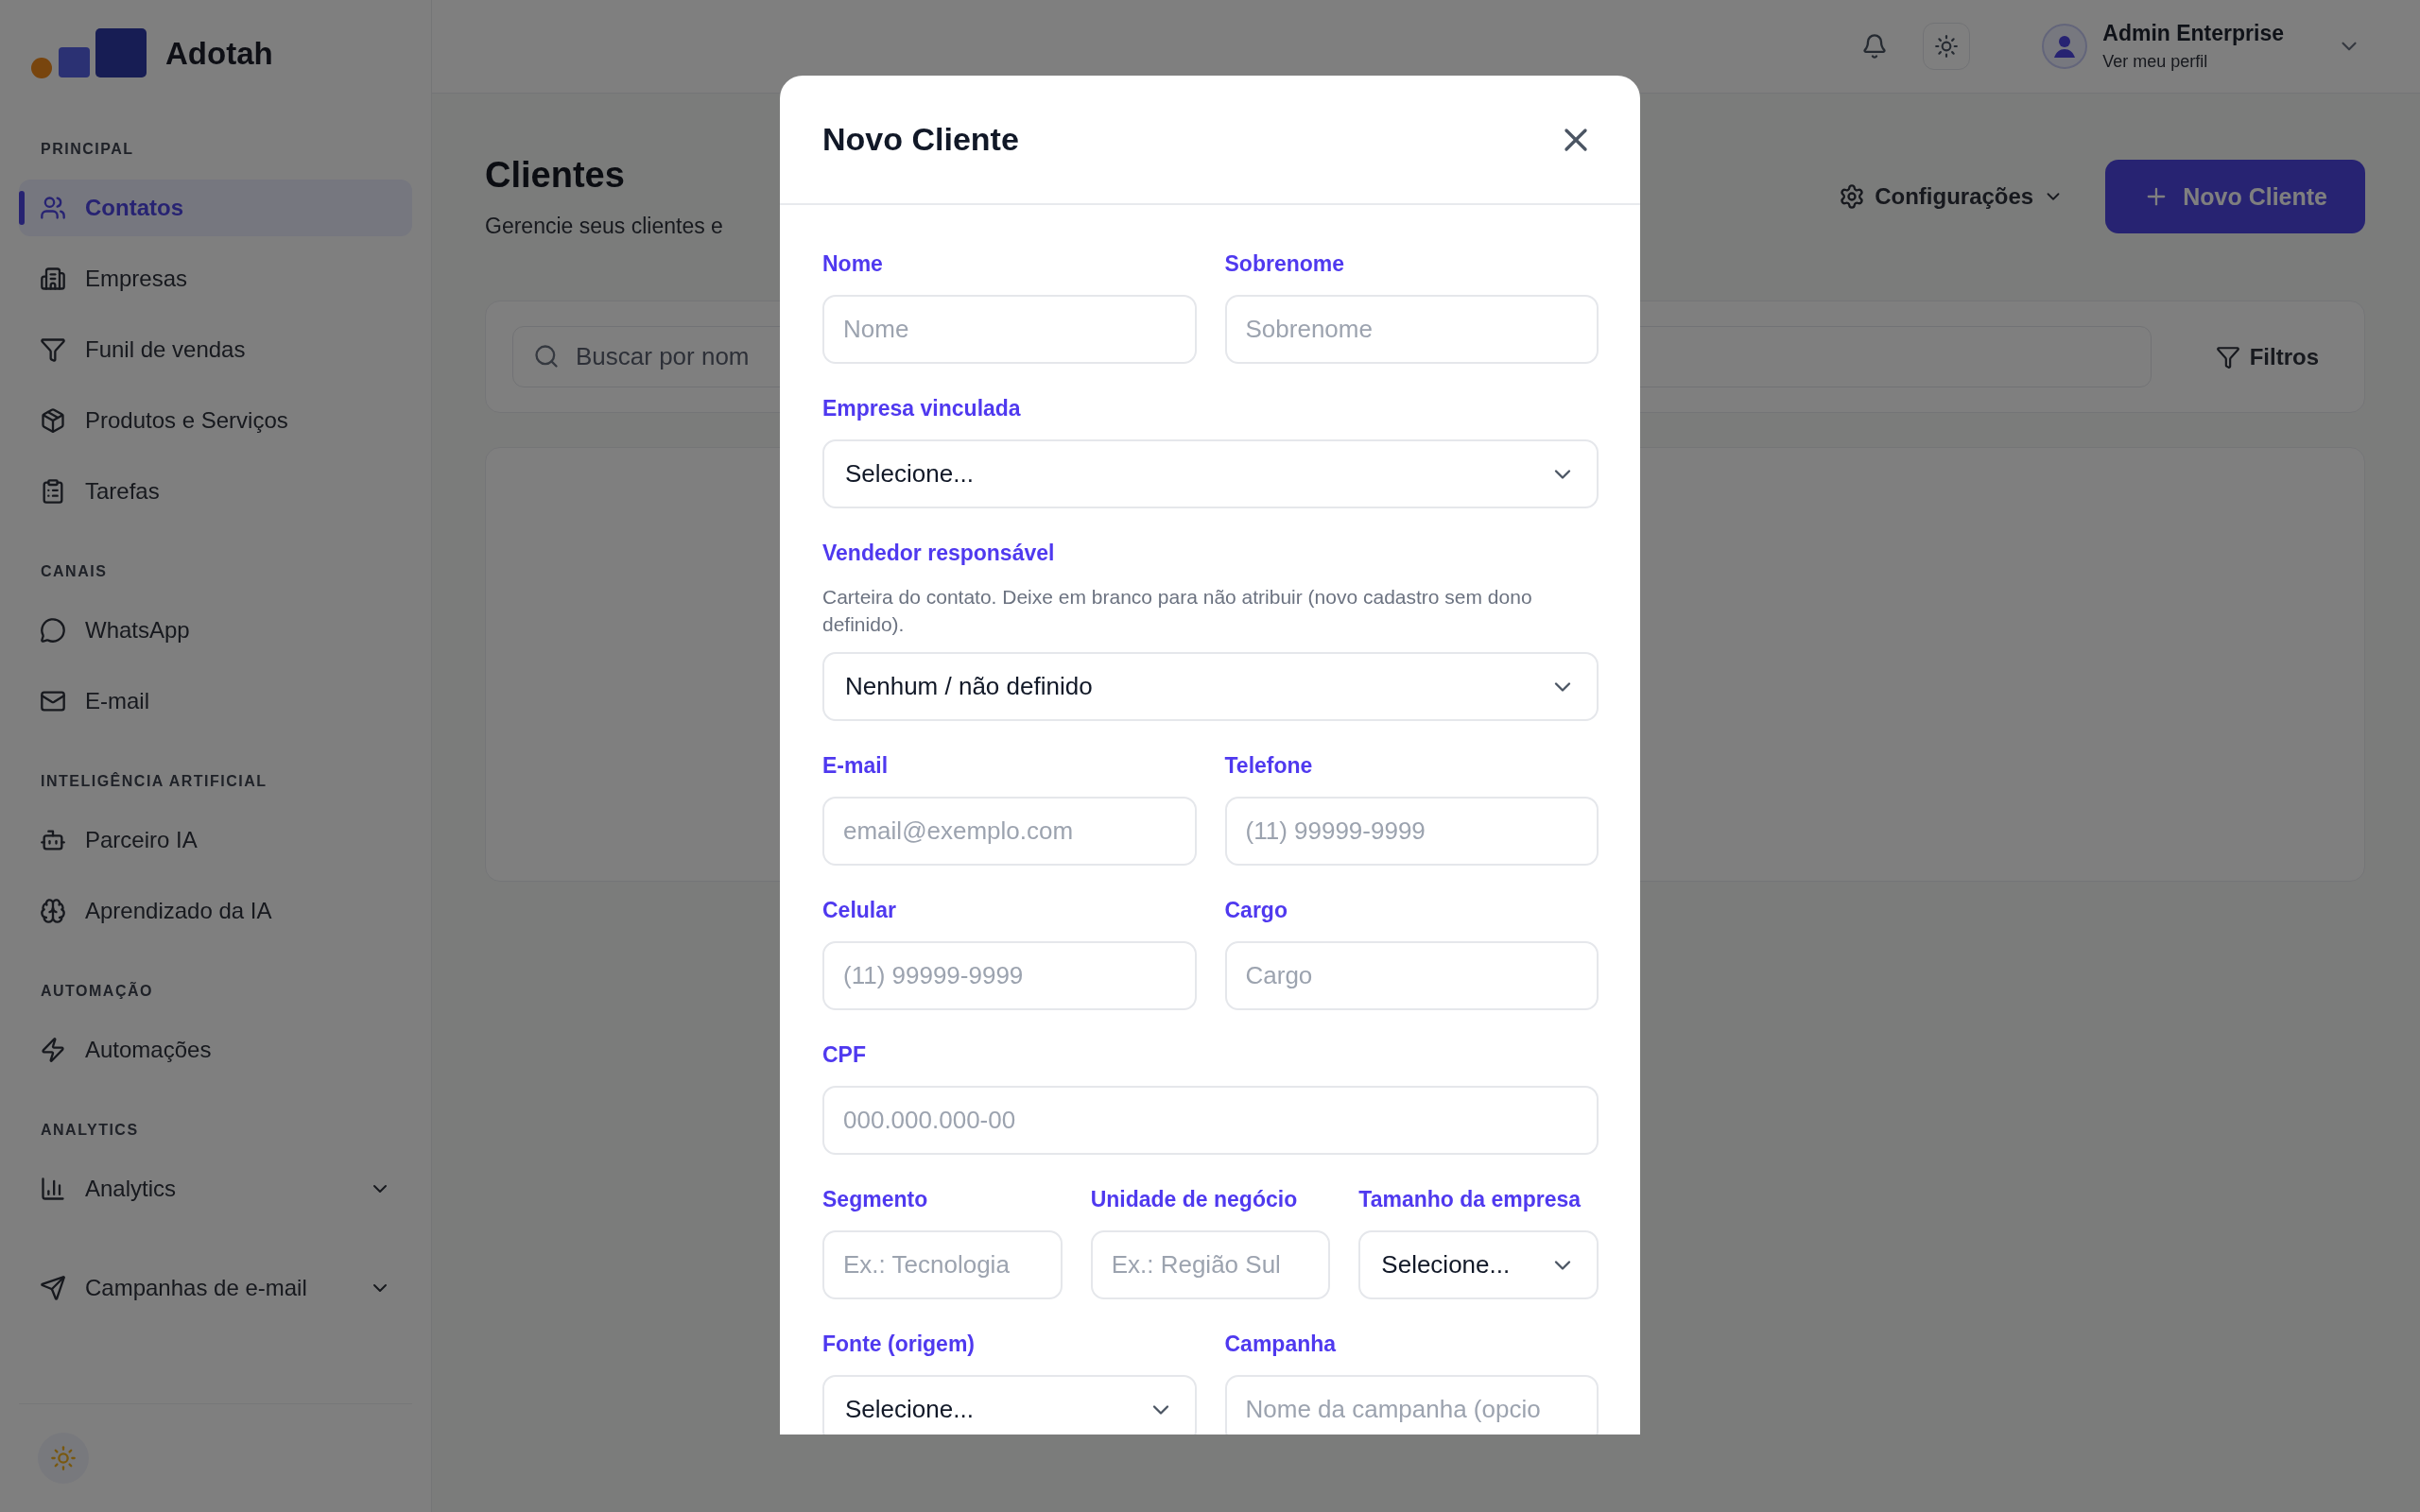 The height and width of the screenshot is (1512, 2420). What do you see at coordinates (1411, 975) in the screenshot?
I see `input-field: Cargo` at bounding box center [1411, 975].